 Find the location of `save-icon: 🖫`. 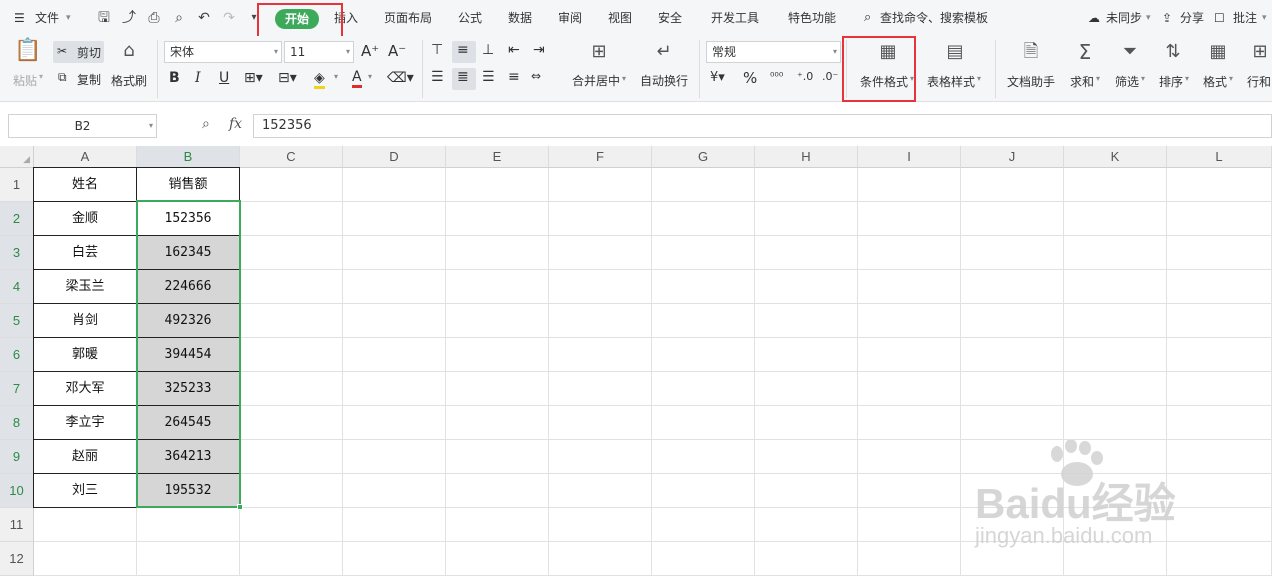

save-icon: 🖫 is located at coordinates (104, 18).